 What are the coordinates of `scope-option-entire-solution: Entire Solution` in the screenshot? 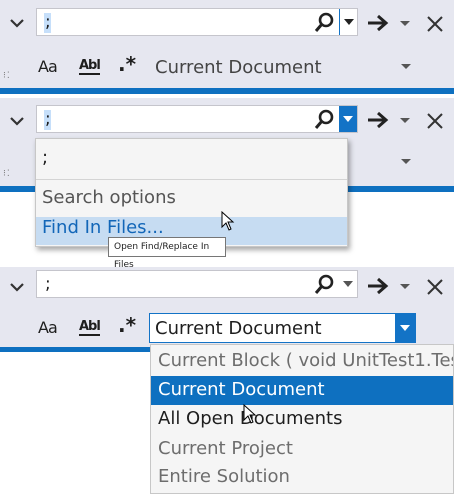 It's located at (302, 477).